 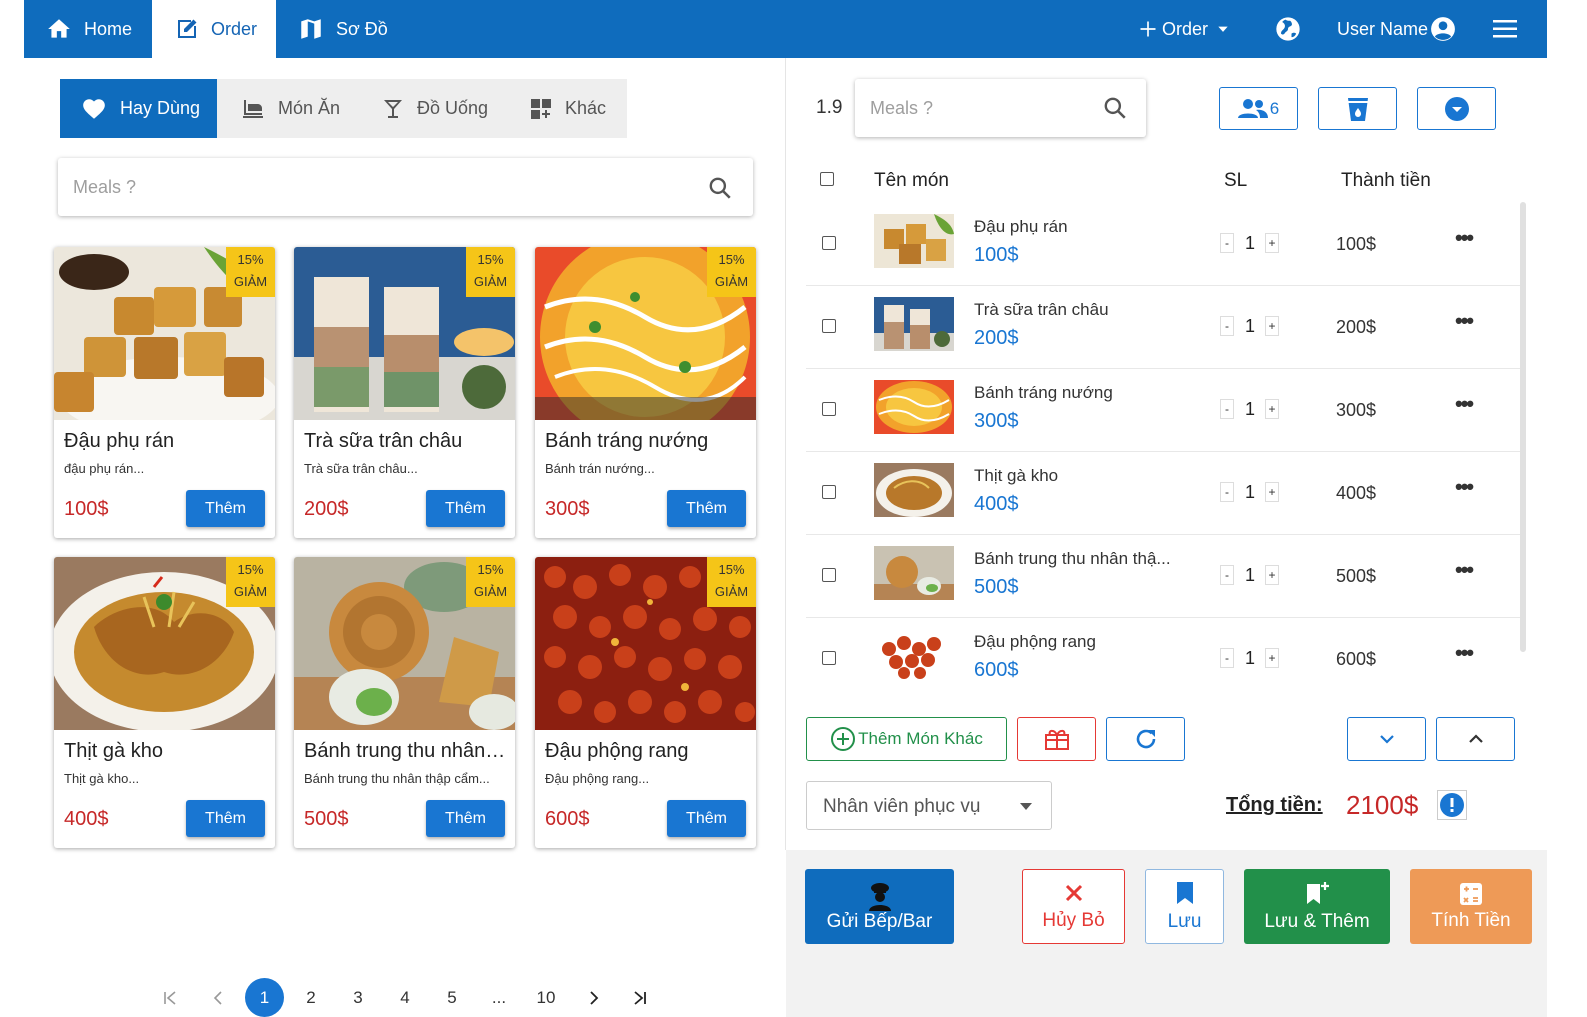 What do you see at coordinates (341, 29) in the screenshot?
I see `nav-map: Sơ Đồ` at bounding box center [341, 29].